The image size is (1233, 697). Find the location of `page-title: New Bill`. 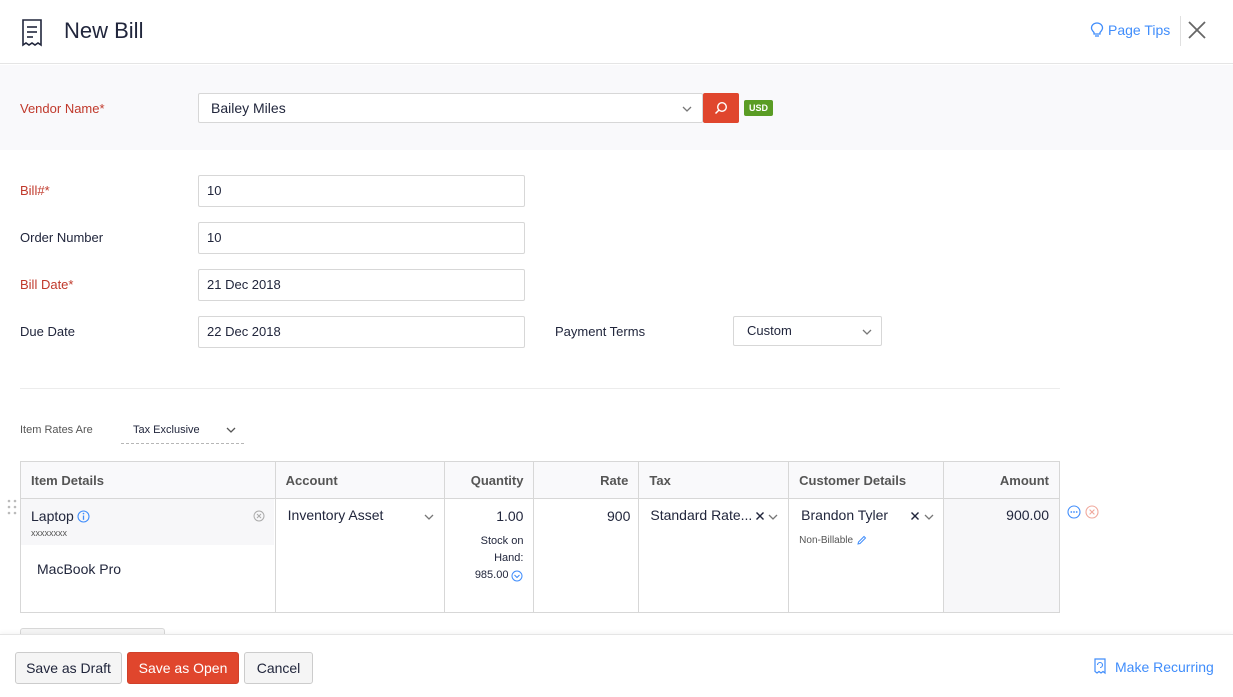

page-title: New Bill is located at coordinates (104, 30).